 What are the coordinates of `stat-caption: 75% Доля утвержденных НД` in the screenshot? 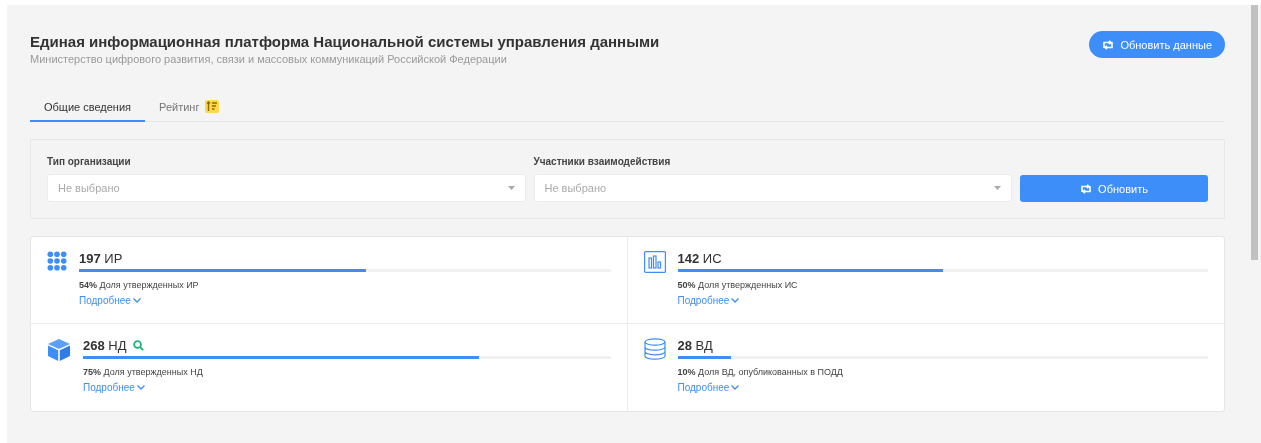 It's located at (143, 372).